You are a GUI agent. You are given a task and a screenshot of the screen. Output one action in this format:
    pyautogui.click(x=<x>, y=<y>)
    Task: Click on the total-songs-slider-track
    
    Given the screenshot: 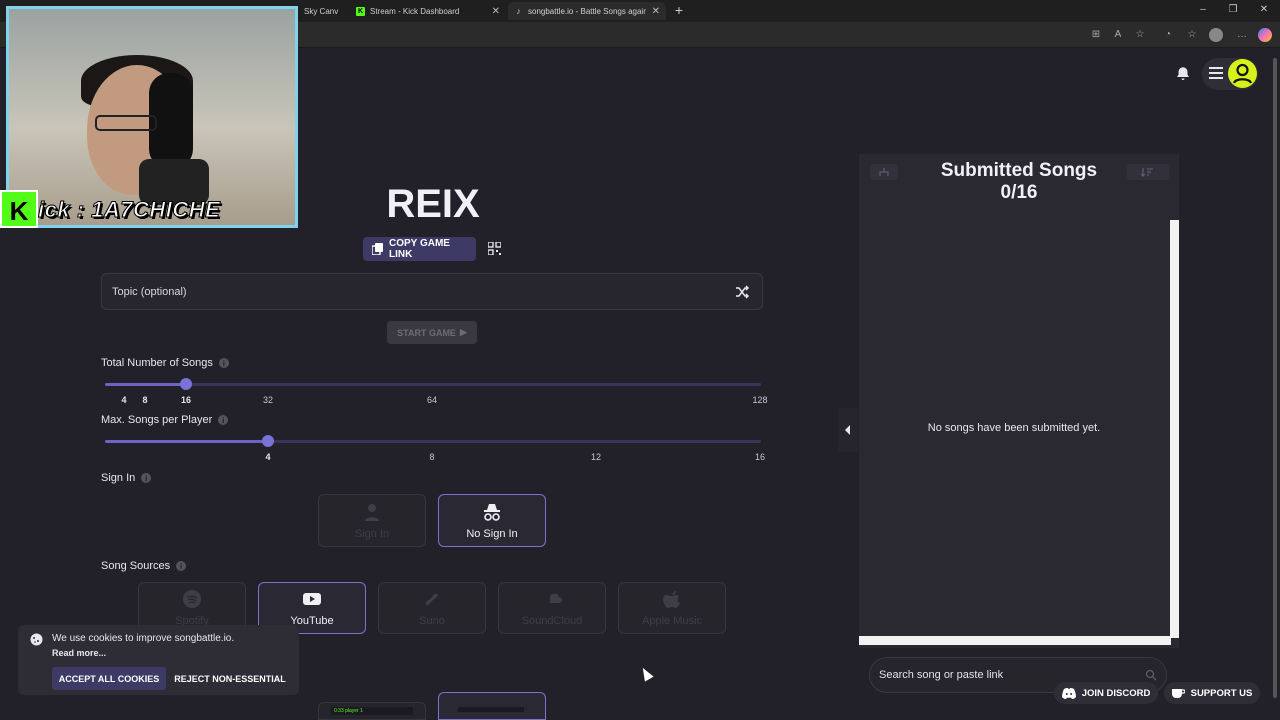 What is the action you would take?
    pyautogui.click(x=433, y=384)
    